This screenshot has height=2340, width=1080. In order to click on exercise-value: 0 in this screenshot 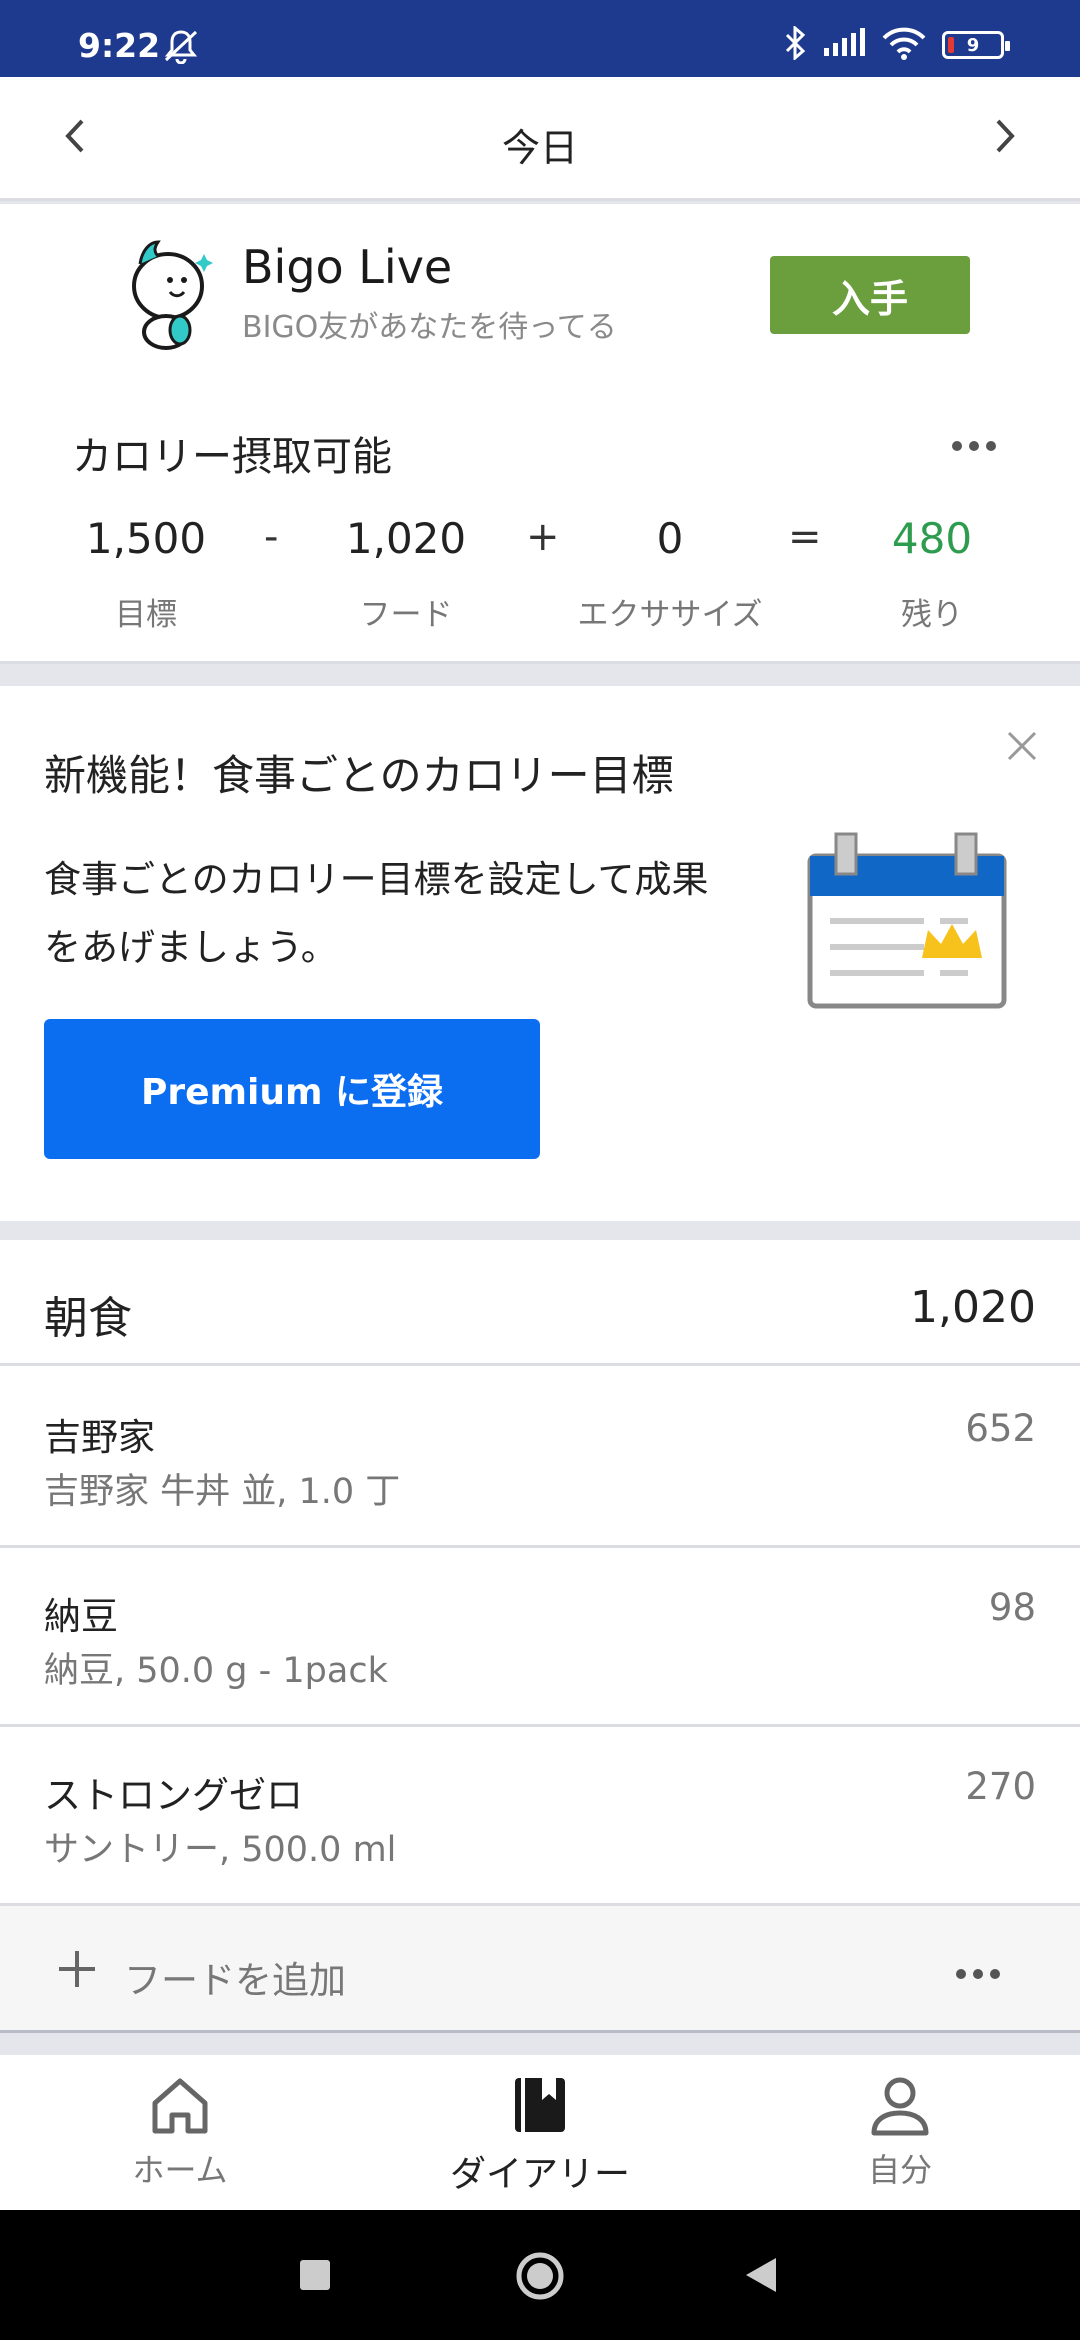, I will do `click(670, 538)`.